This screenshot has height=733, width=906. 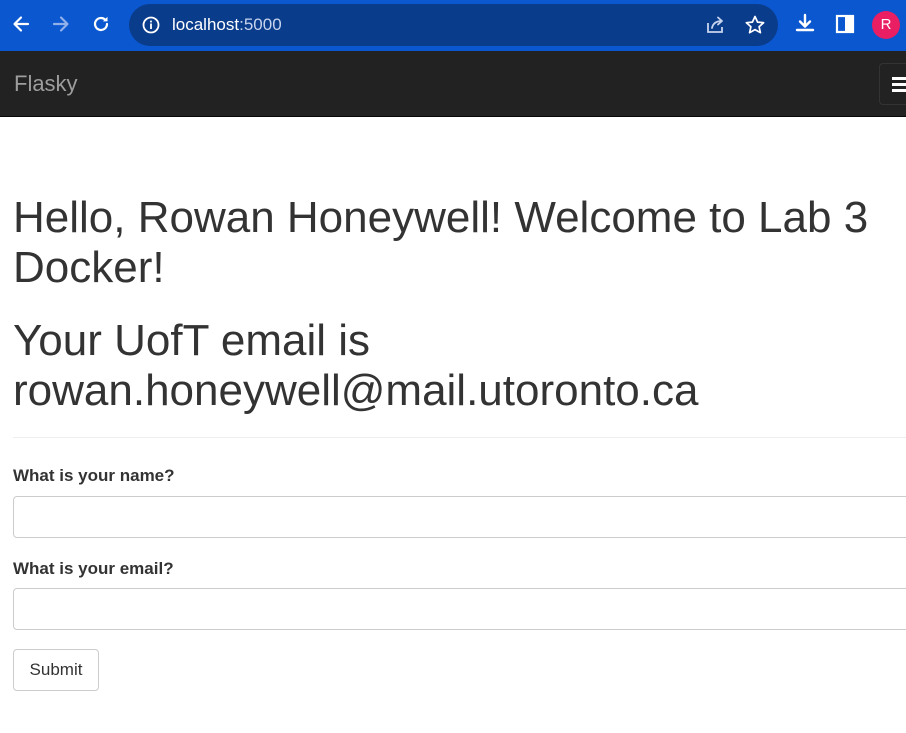 What do you see at coordinates (715, 25) in the screenshot?
I see `share-icon` at bounding box center [715, 25].